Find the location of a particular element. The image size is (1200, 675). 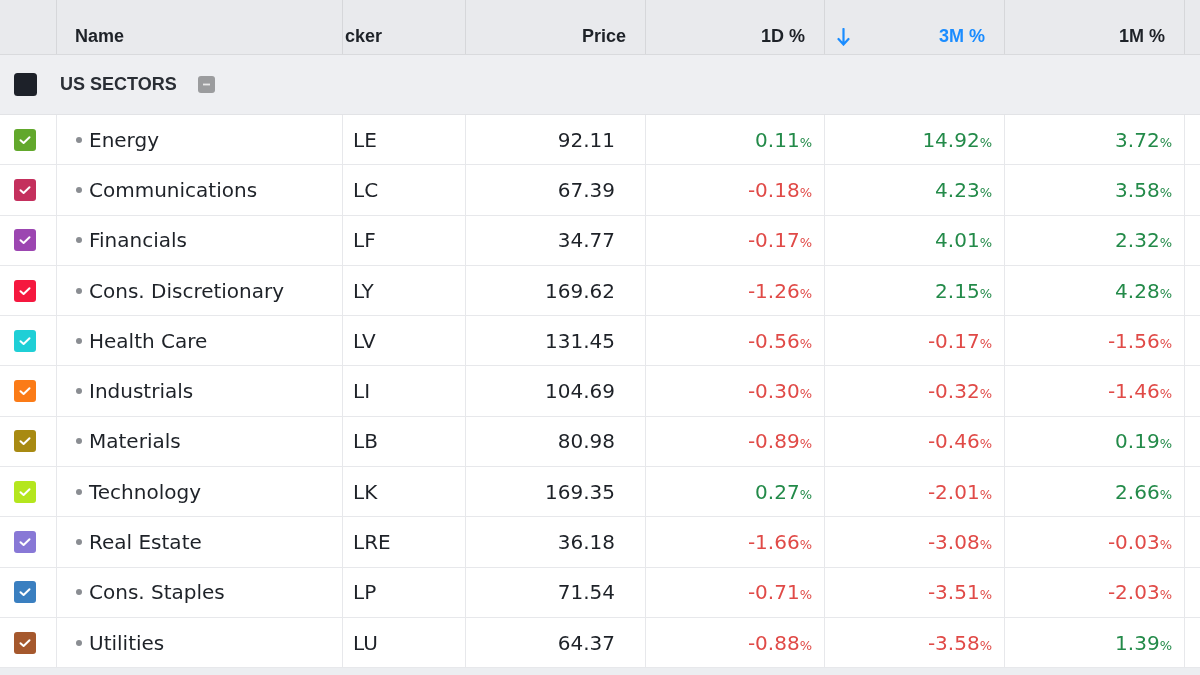

percent-change: -1.56% is located at coordinates (1139, 340).